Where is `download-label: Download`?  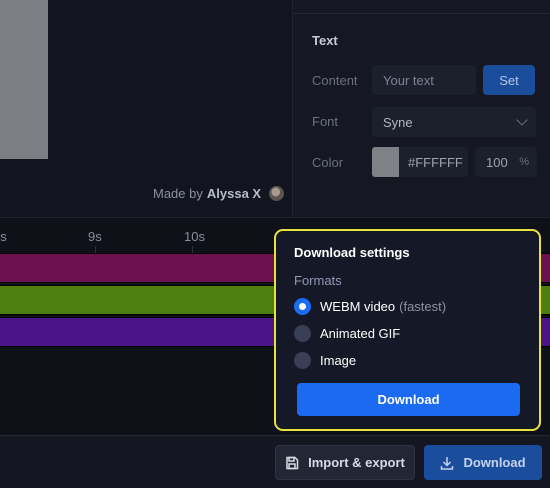 download-label: Download is located at coordinates (494, 462).